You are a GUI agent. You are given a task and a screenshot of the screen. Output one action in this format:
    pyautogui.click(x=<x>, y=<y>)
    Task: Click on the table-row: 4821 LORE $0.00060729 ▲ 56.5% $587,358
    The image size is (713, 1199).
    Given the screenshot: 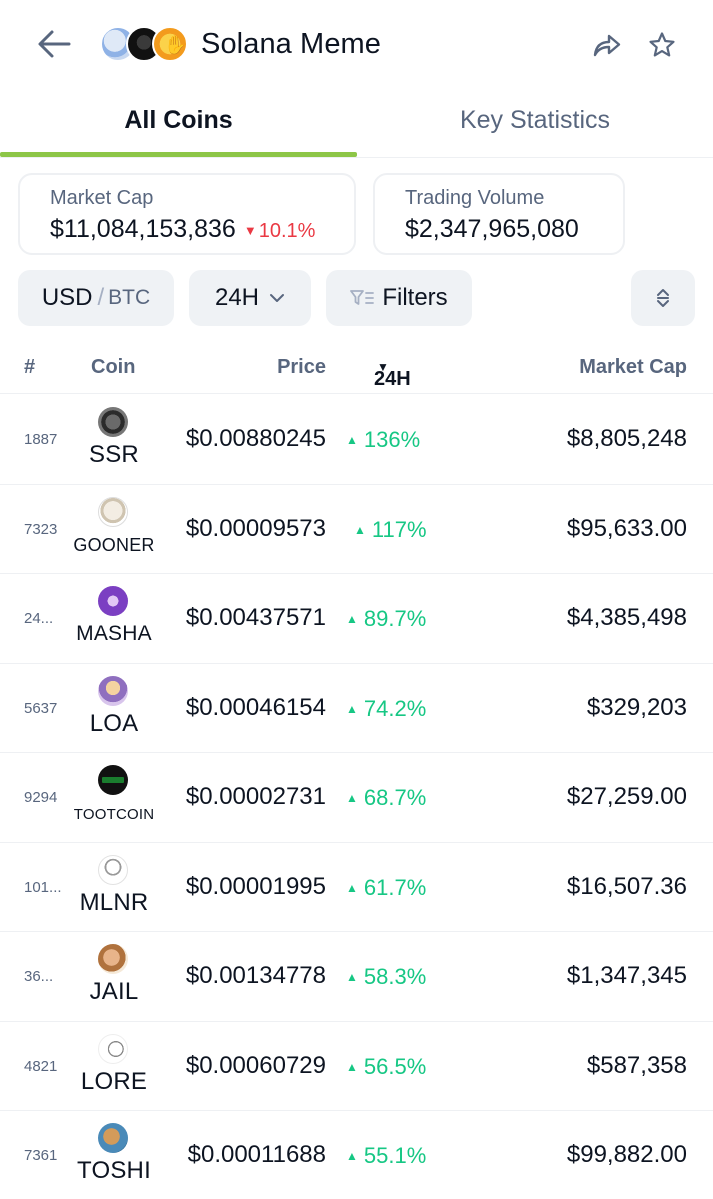 What is the action you would take?
    pyautogui.click(x=356, y=1066)
    